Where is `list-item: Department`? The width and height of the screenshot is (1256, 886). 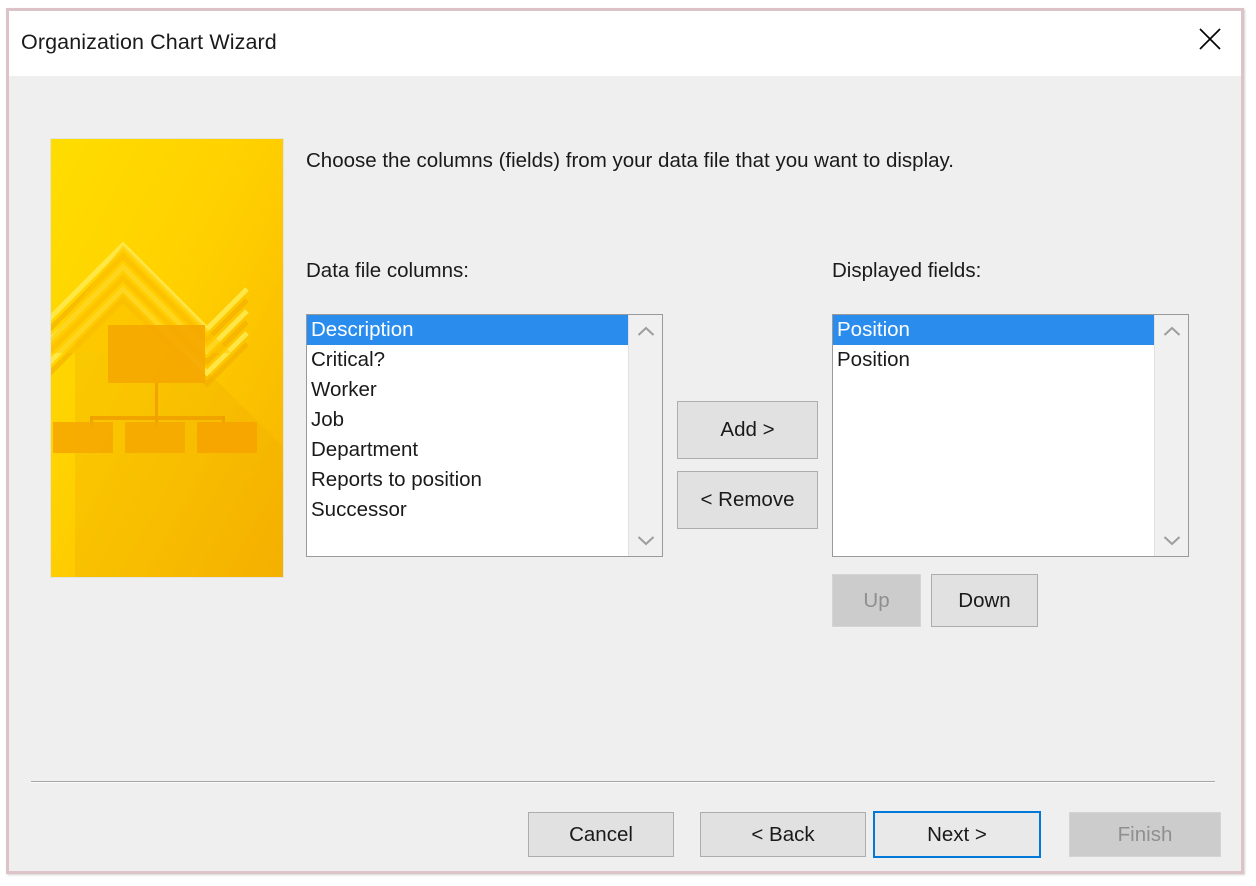
list-item: Department is located at coordinates (467, 450).